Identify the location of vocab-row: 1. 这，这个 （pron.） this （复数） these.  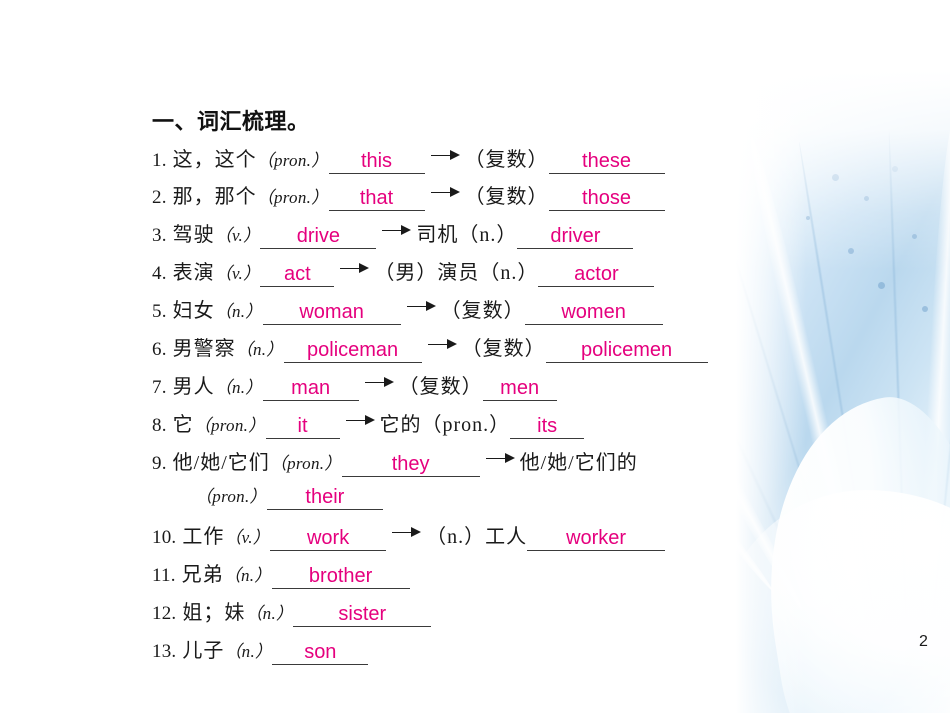
(408, 159).